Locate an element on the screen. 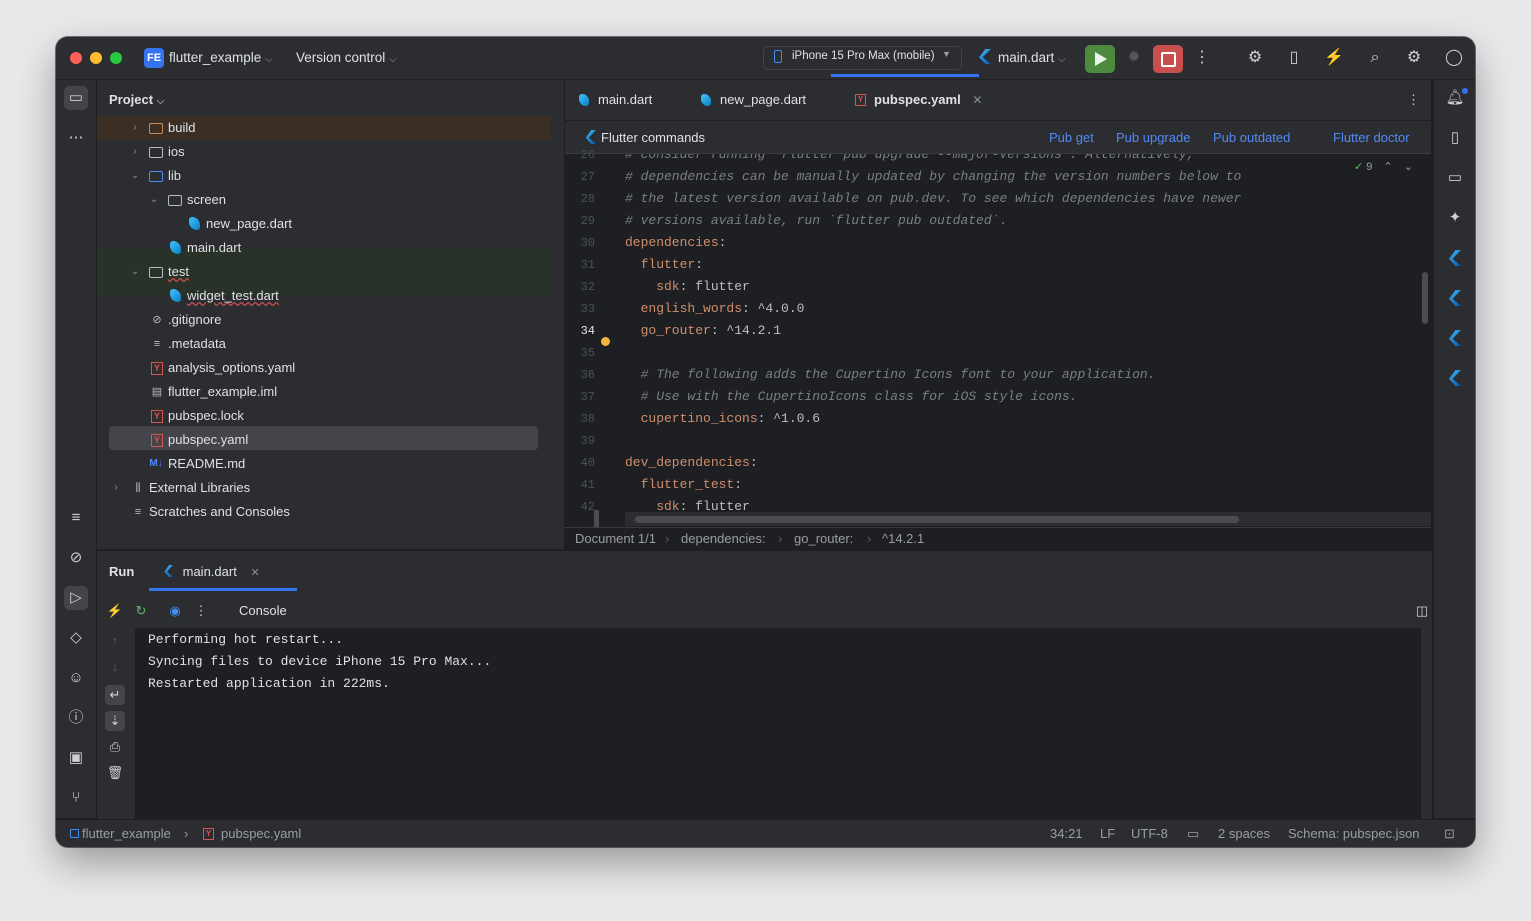 This screenshot has width=1531, height=921. tree-item-screen: ⌄ screen is located at coordinates (324, 200).